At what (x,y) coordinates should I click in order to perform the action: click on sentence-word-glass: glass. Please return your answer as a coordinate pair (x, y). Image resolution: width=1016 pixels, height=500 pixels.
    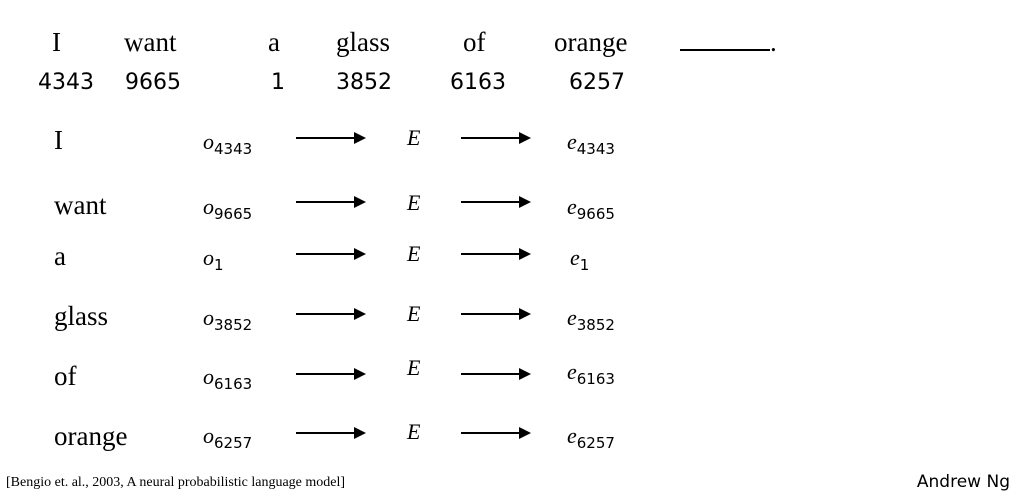
    Looking at the image, I should click on (363, 42).